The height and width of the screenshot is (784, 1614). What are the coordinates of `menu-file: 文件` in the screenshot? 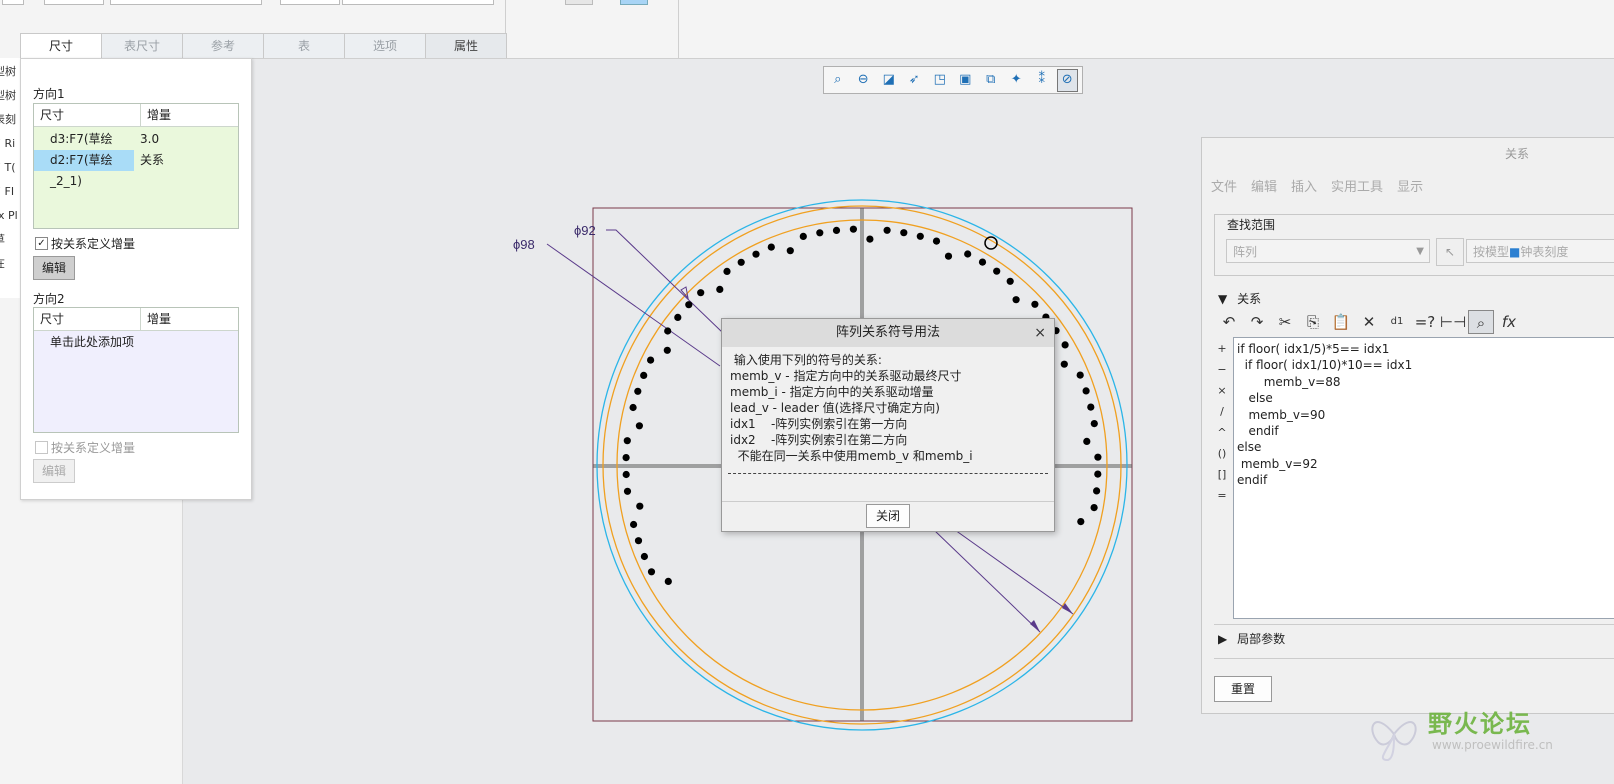 It's located at (1224, 185).